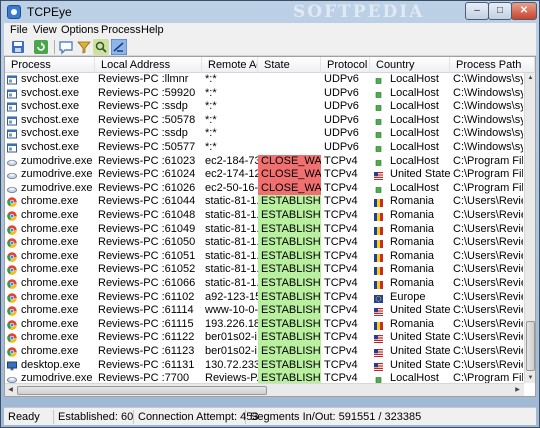 This screenshot has height=428, width=540. What do you see at coordinates (146, 310) in the screenshot?
I see `local-cell: Reviews-PC :61114` at bounding box center [146, 310].